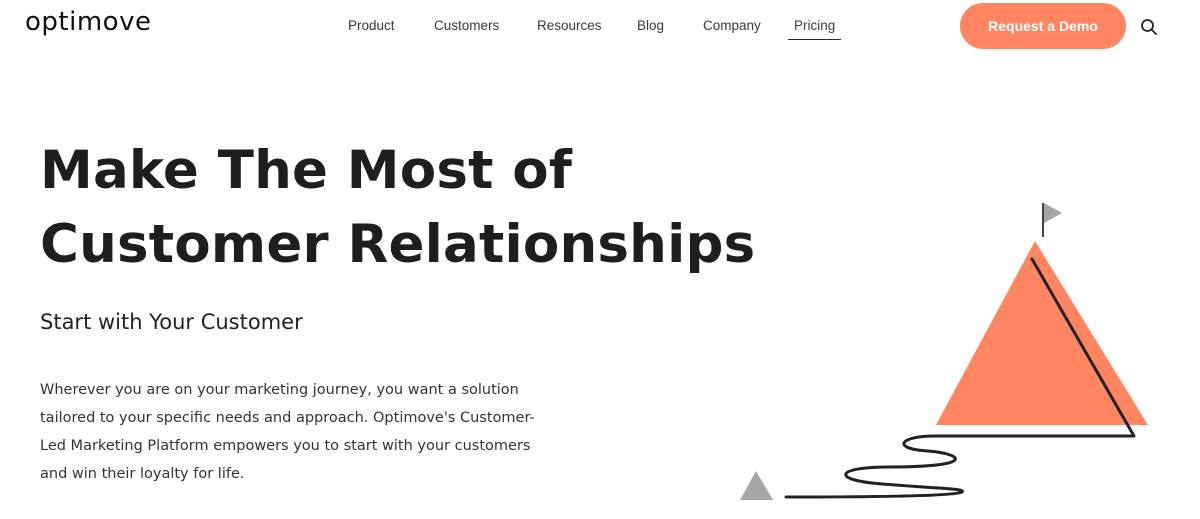  Describe the element at coordinates (88, 22) in the screenshot. I see `logo: optimove` at that location.